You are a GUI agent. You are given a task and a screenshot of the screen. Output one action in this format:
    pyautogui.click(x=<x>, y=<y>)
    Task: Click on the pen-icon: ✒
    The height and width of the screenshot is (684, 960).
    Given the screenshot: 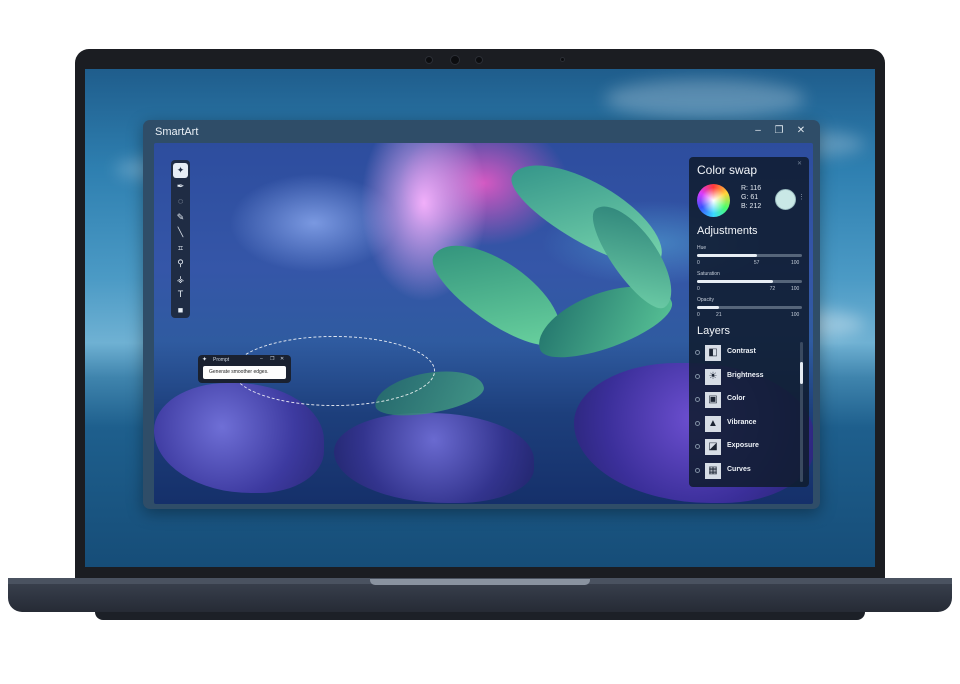 What is the action you would take?
    pyautogui.click(x=180, y=186)
    